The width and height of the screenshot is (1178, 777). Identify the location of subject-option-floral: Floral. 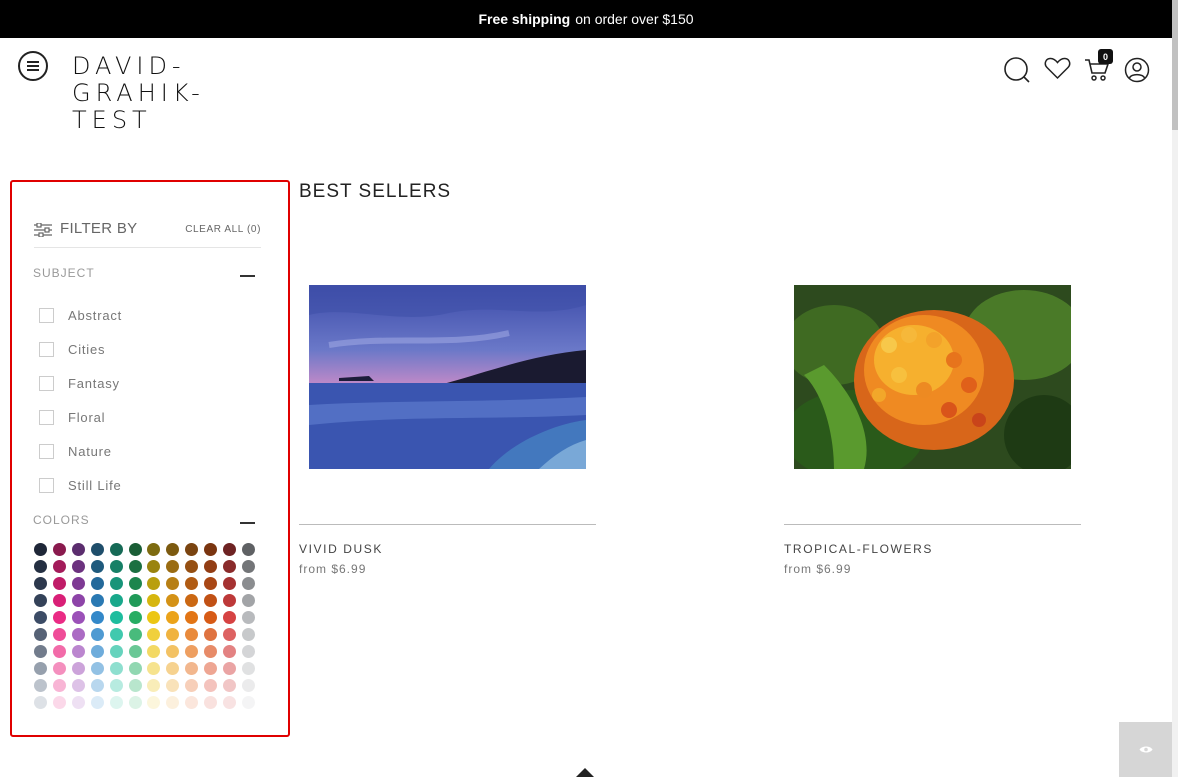
(80, 417).